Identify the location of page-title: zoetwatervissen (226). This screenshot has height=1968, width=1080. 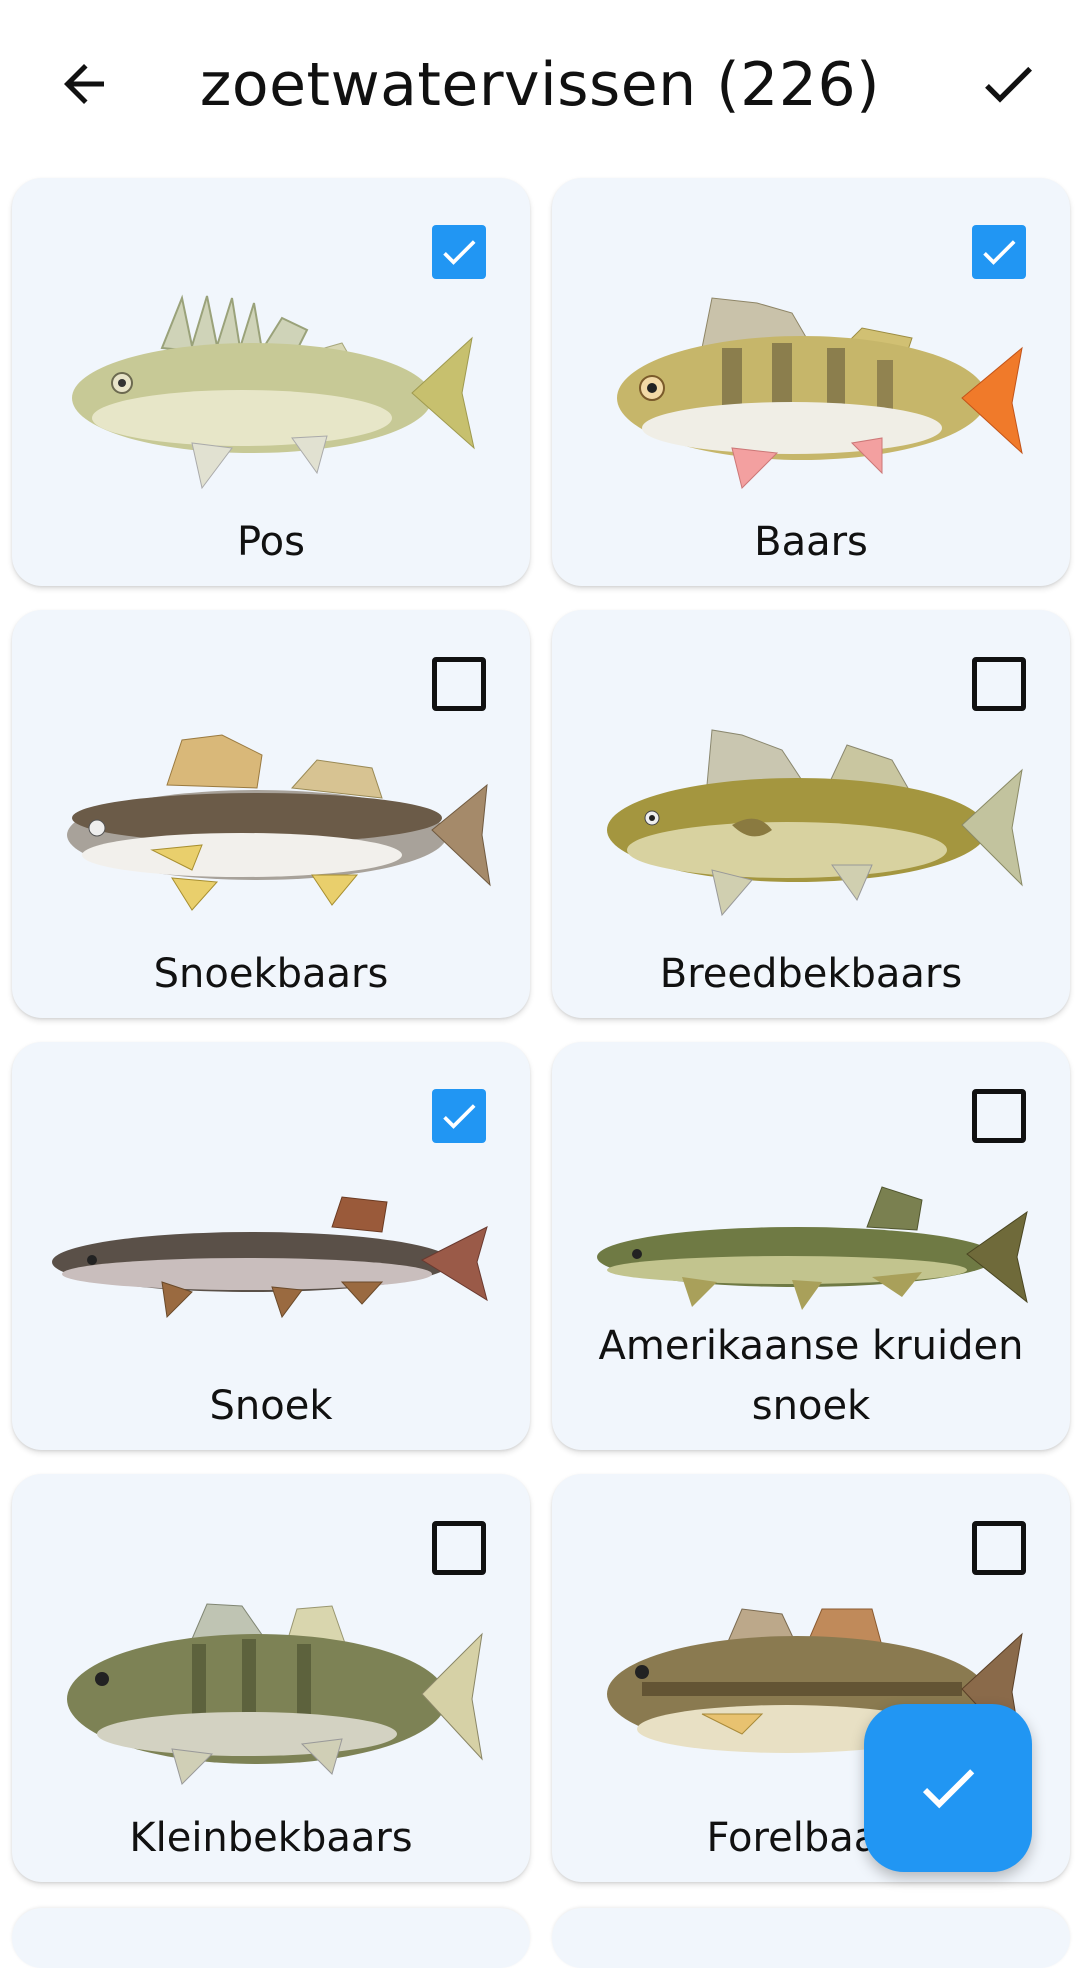
(540, 85).